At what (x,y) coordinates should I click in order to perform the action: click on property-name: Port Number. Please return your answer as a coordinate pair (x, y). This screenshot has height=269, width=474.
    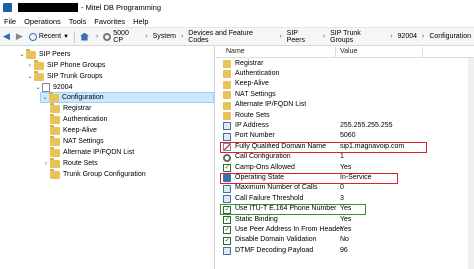
    Looking at the image, I should click on (255, 136).